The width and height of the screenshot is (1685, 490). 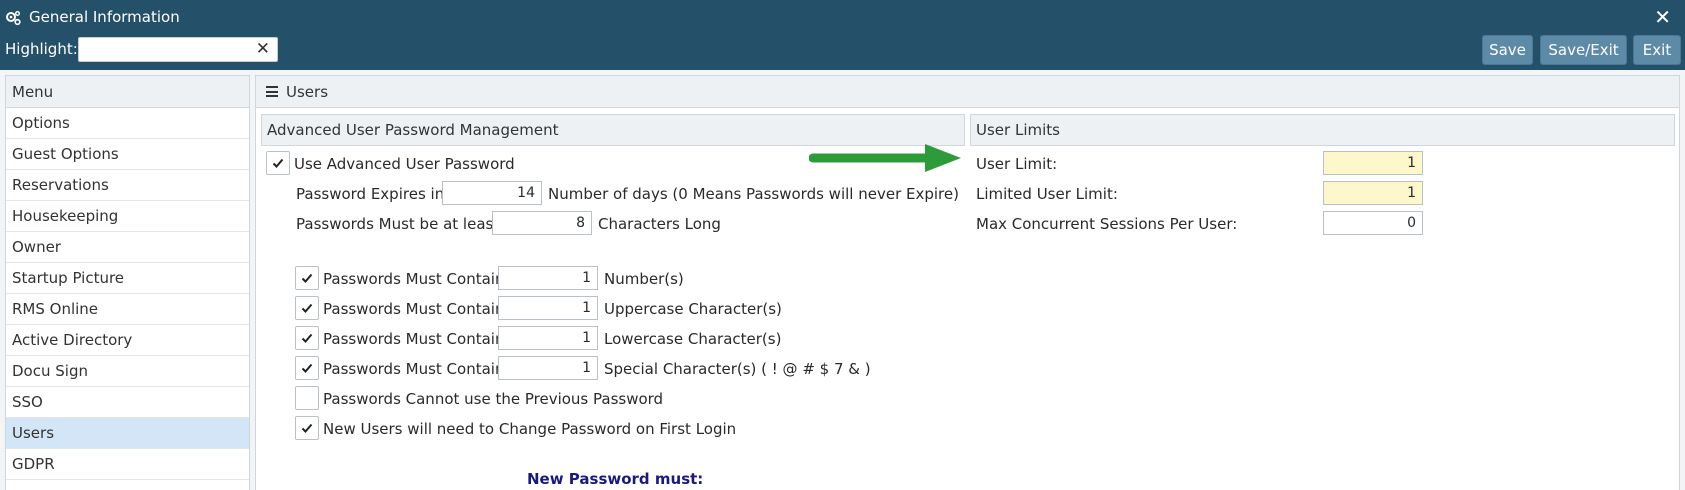 What do you see at coordinates (548, 278) in the screenshot?
I see `contain-numbers-input: 1` at bounding box center [548, 278].